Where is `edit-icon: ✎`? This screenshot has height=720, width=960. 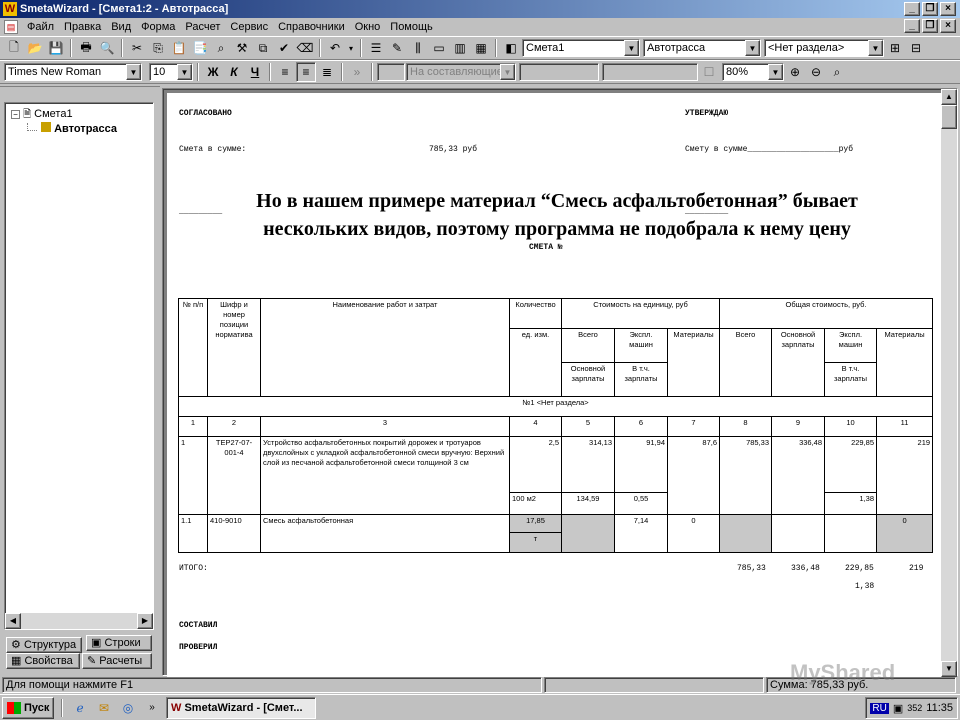
edit-icon: ✎ is located at coordinates (397, 48).